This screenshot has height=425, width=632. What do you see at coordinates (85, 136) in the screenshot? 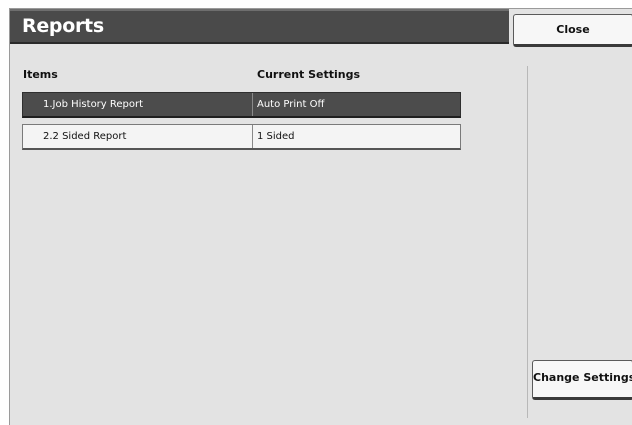
I see `list-item-label: 2.2 Sided Report` at bounding box center [85, 136].